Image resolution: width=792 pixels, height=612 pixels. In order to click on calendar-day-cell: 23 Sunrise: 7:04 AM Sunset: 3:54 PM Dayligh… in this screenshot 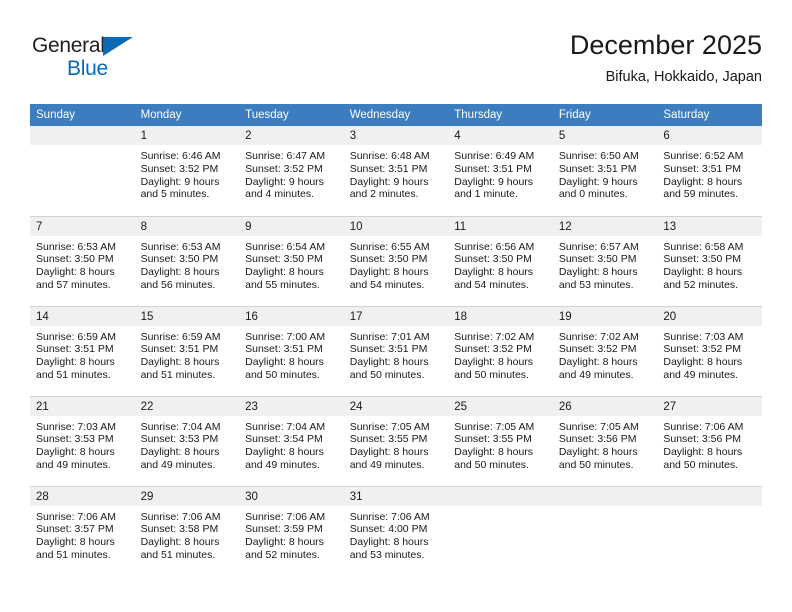, I will do `click(291, 440)`.